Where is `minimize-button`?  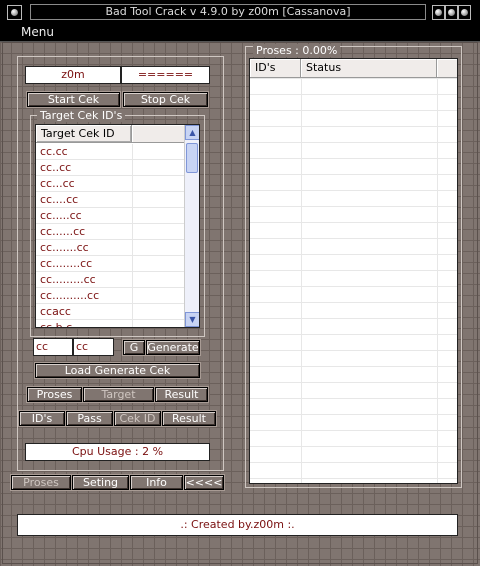
minimize-button is located at coordinates (438, 12).